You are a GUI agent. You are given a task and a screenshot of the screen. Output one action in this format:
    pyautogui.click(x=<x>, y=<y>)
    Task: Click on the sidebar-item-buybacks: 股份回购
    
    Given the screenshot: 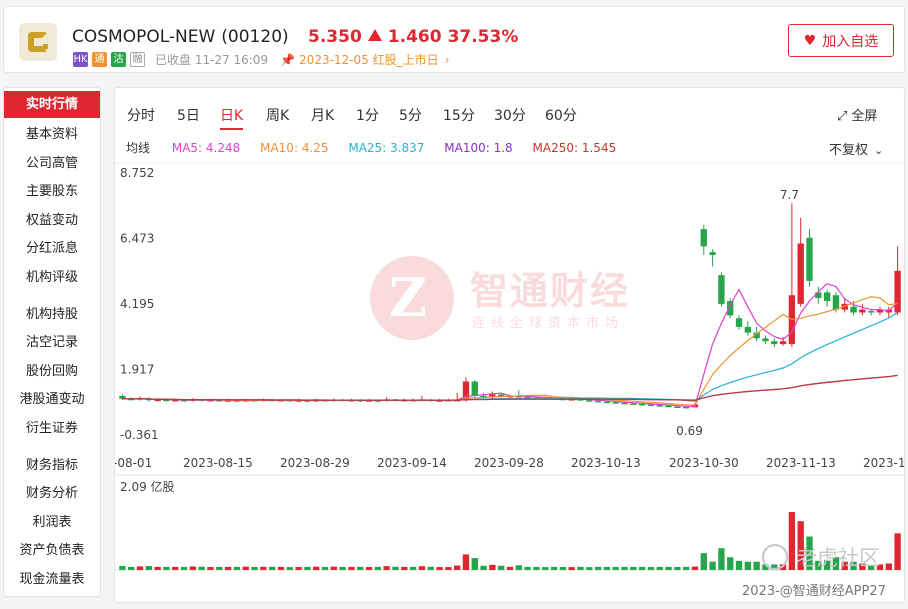 What is the action you would take?
    pyautogui.click(x=52, y=372)
    